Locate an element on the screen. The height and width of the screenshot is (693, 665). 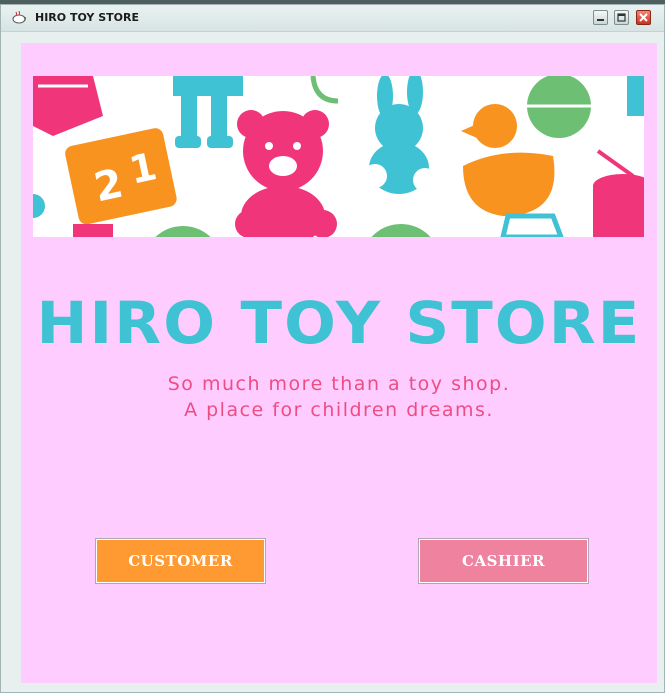
minimize-icon is located at coordinates (600, 20).